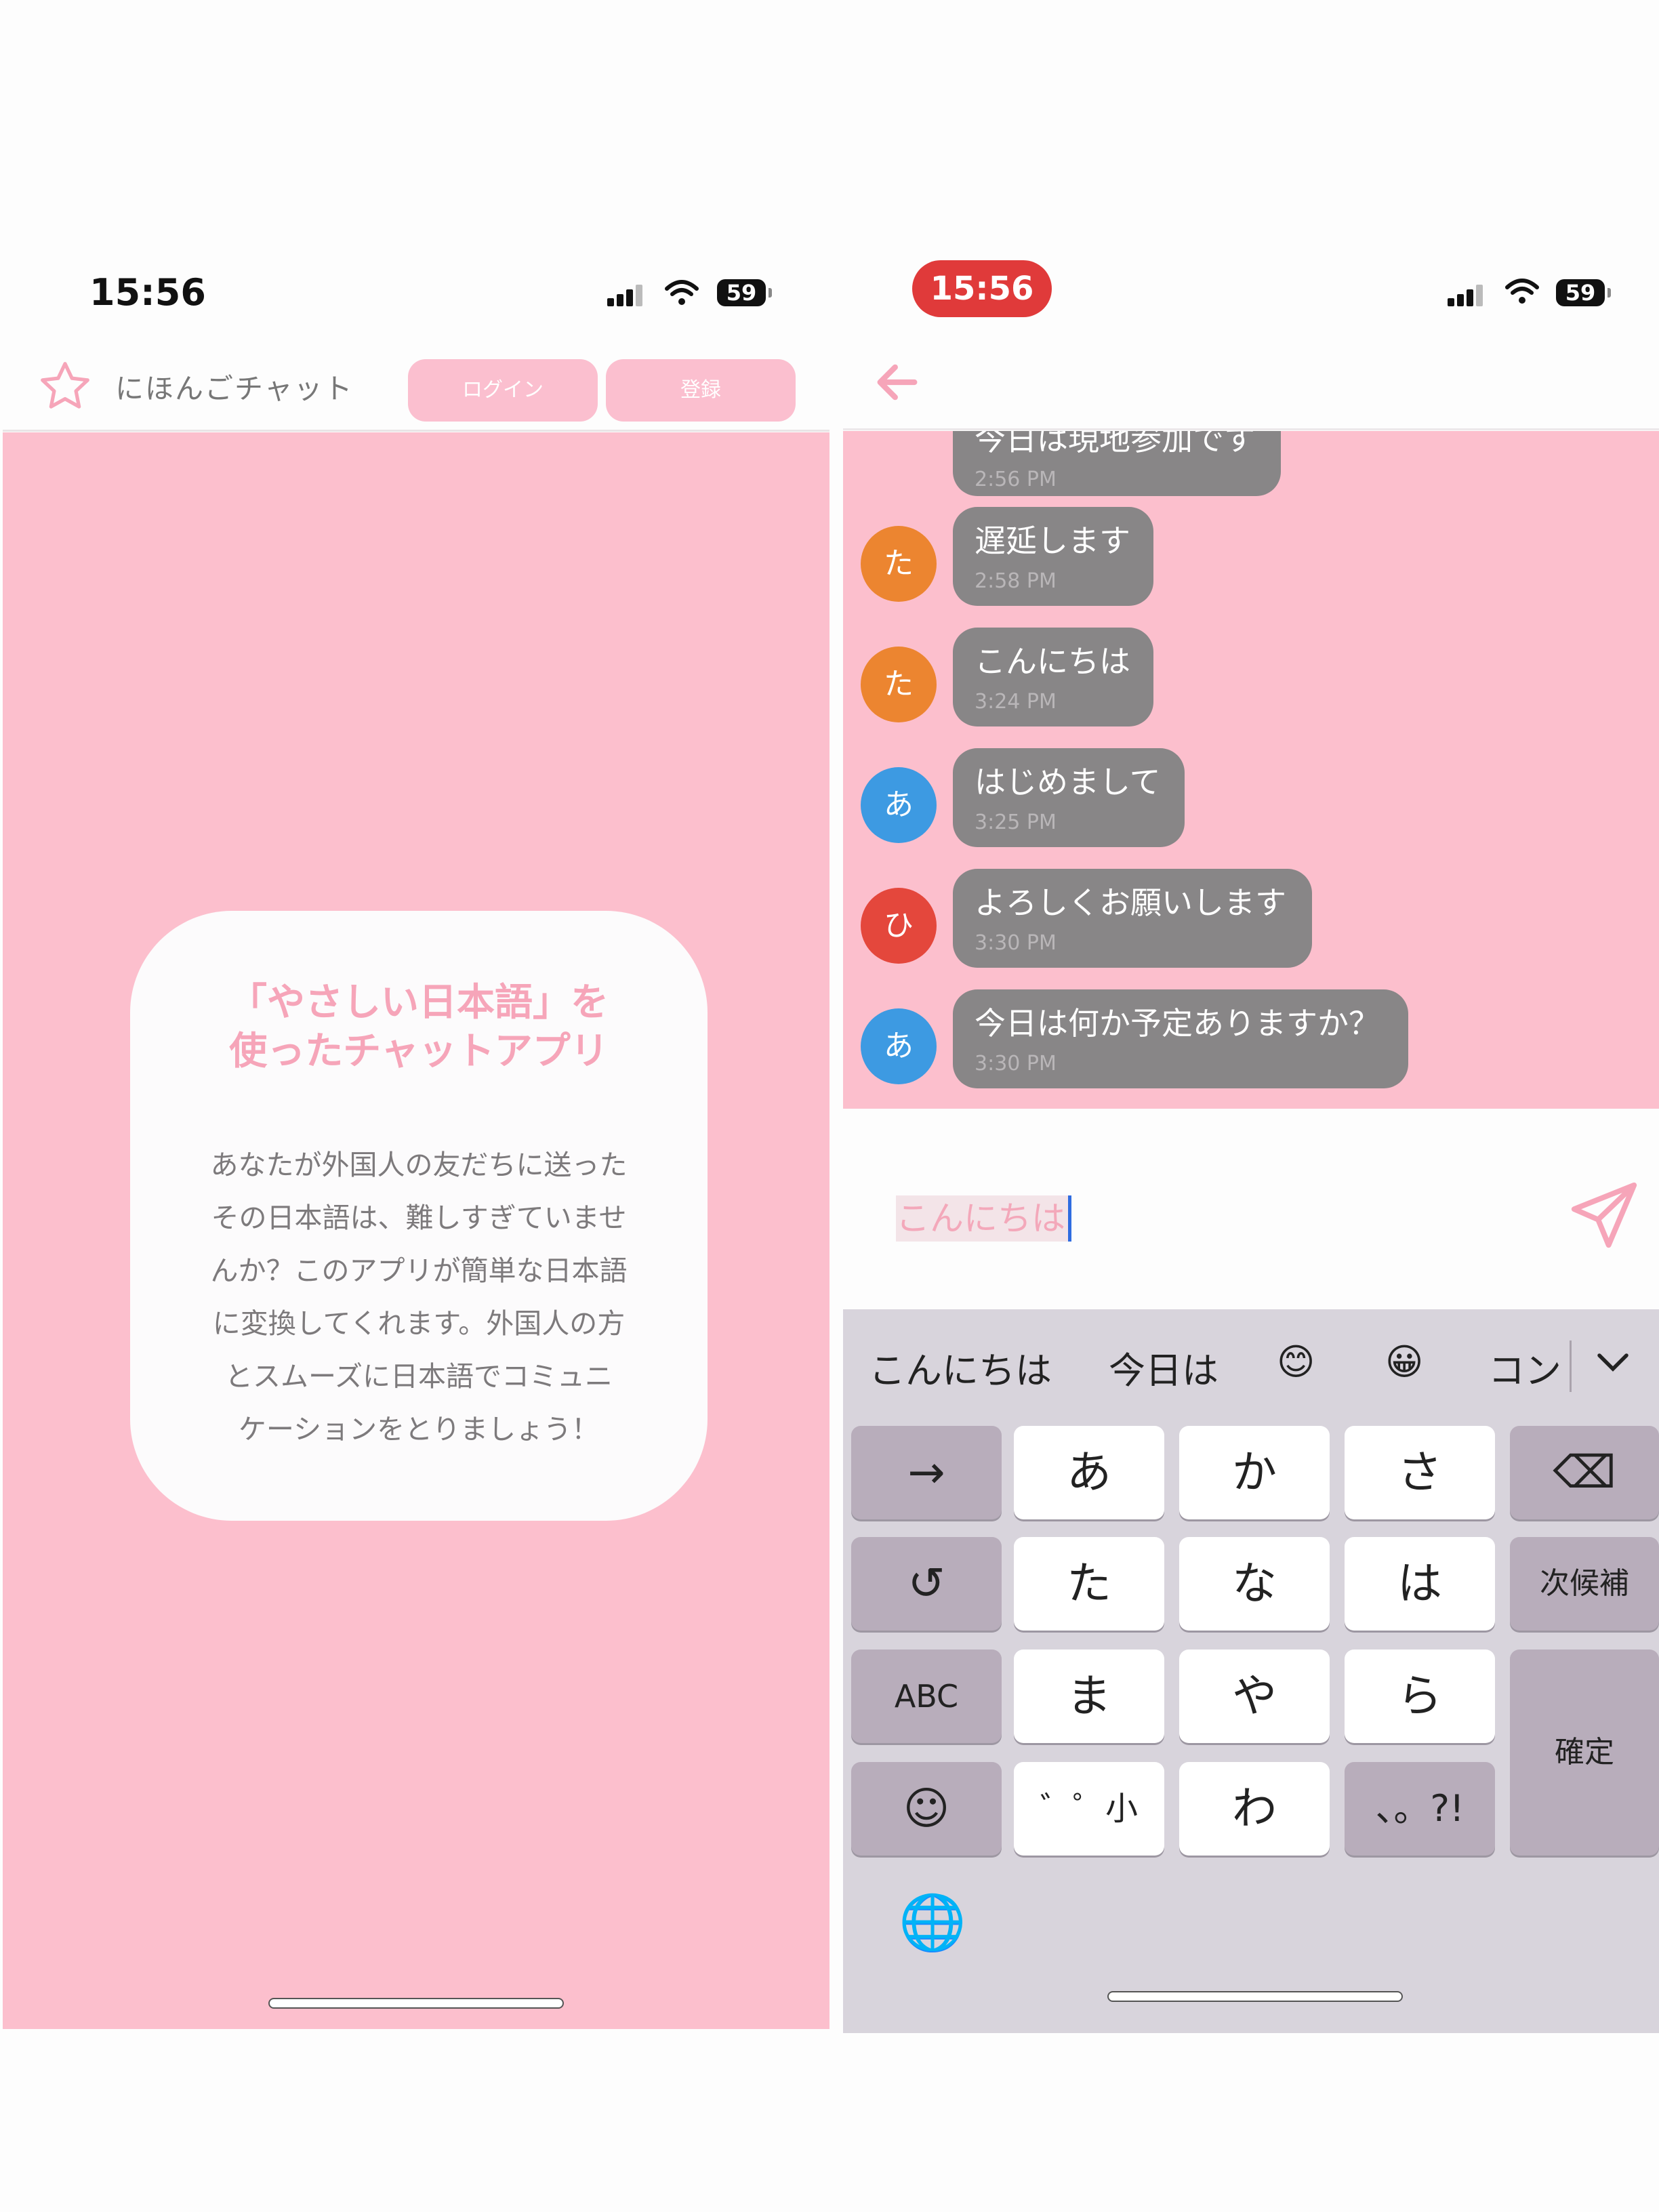 Image resolution: width=1659 pixels, height=2212 pixels. I want to click on message-bubble: 遅延します 2:58 PM, so click(1053, 557).